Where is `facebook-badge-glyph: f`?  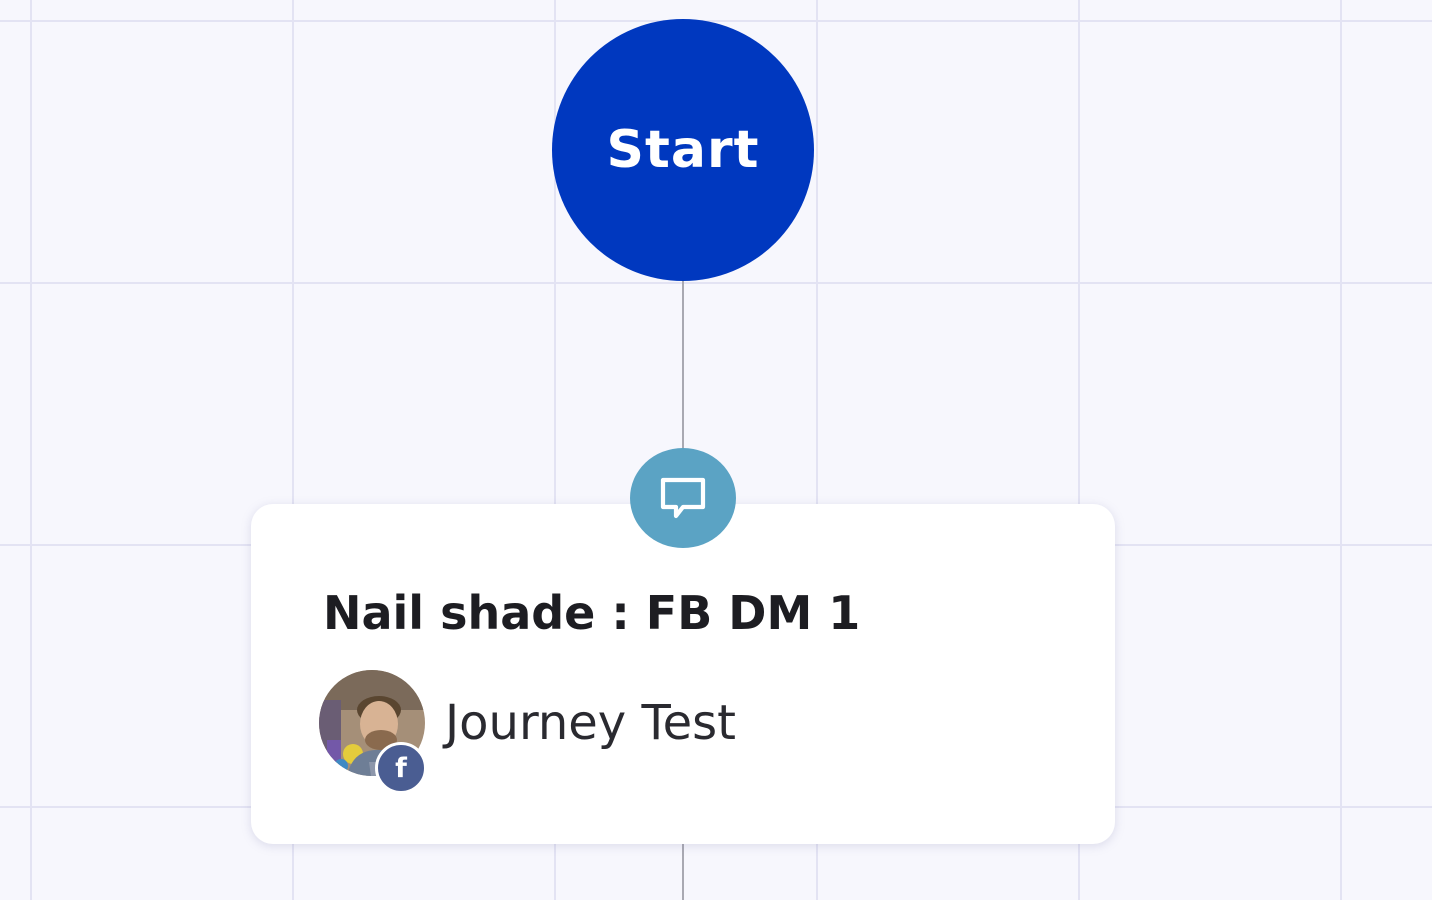
facebook-badge-glyph: f is located at coordinates (401, 768).